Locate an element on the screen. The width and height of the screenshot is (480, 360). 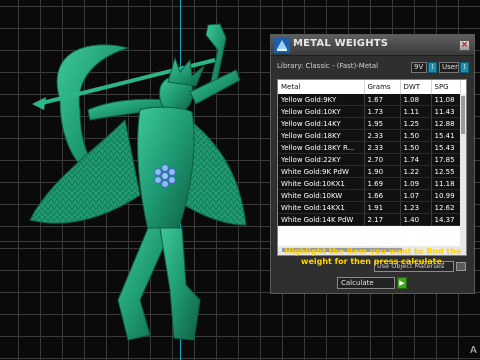
grams-cell: 1.69 is located at coordinates (382, 183).